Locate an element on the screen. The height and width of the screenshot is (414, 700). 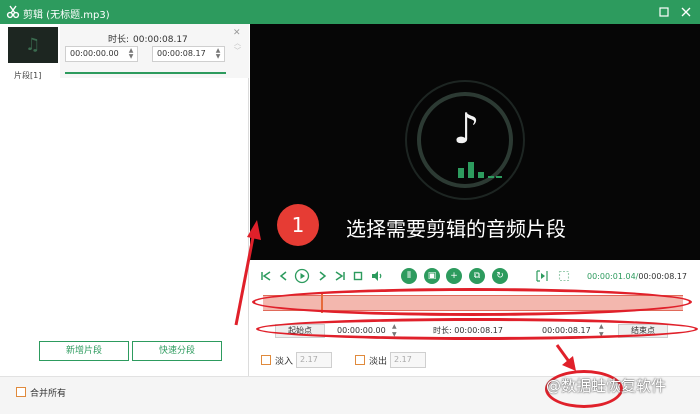
timeline-highlight is located at coordinates (472, 302).